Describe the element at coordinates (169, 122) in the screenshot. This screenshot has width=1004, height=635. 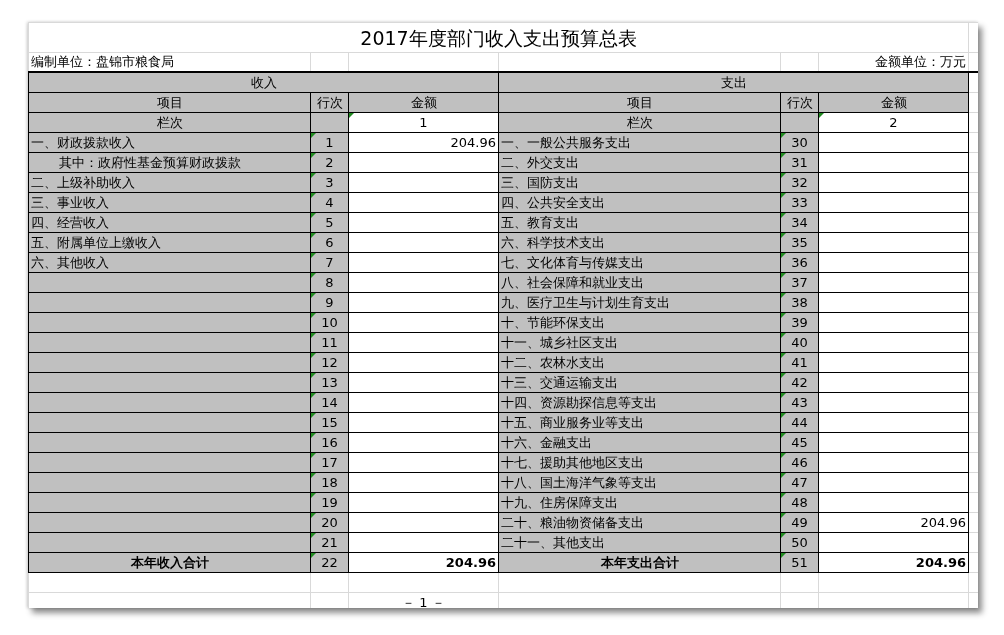
I see `column-index-label: 栏次` at that location.